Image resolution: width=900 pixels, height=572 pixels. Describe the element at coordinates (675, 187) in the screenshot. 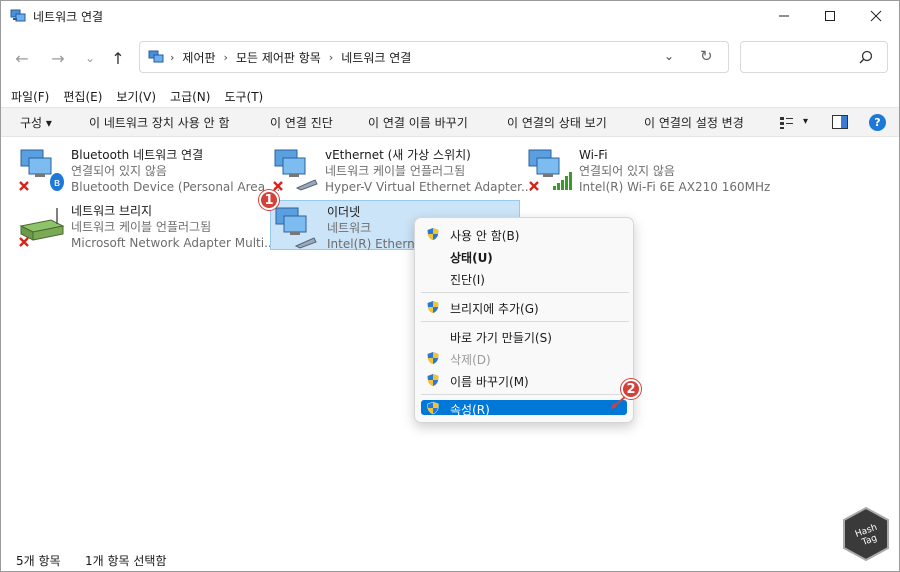

I see `connection-device: Intel(R) Wi-Fi 6E AX210 160MHz` at that location.